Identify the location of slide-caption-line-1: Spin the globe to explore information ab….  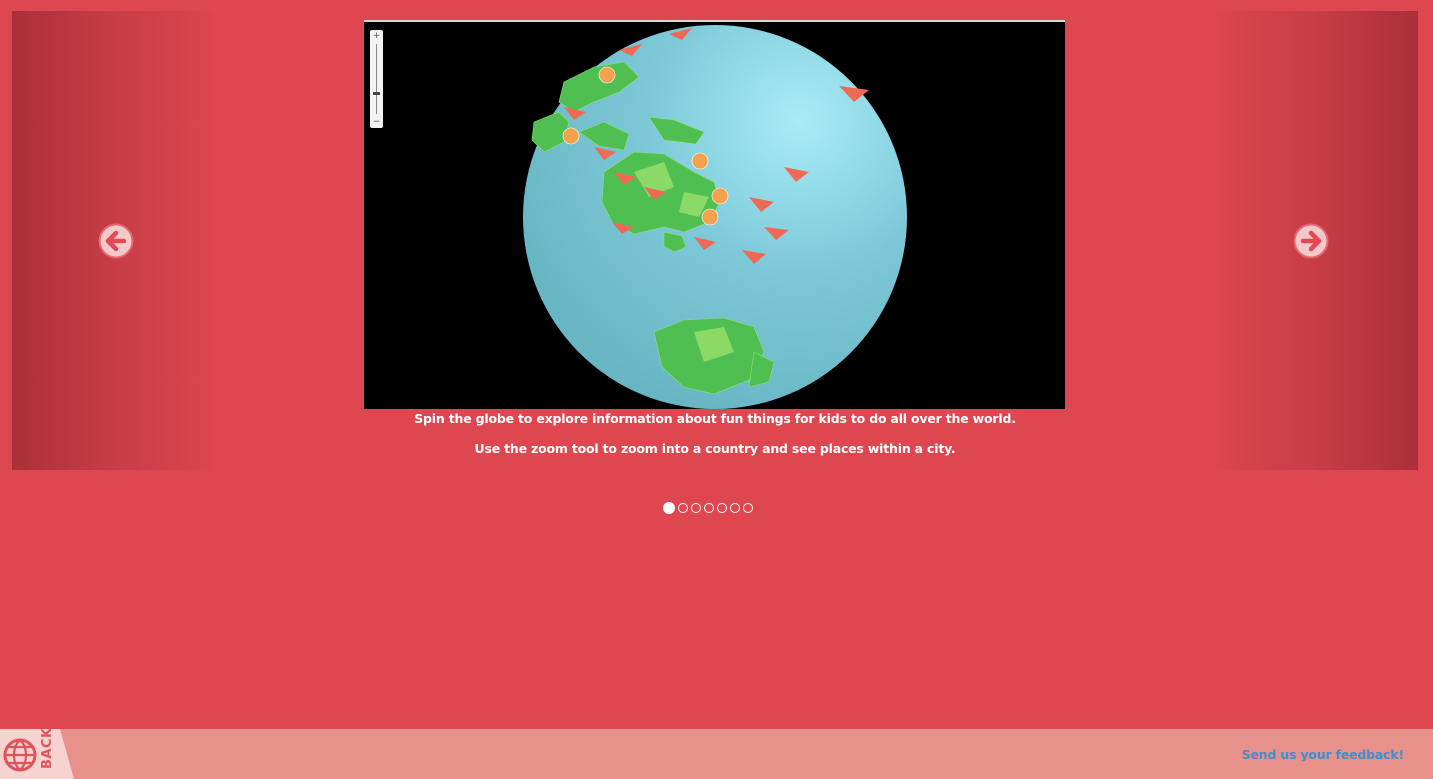
(715, 418).